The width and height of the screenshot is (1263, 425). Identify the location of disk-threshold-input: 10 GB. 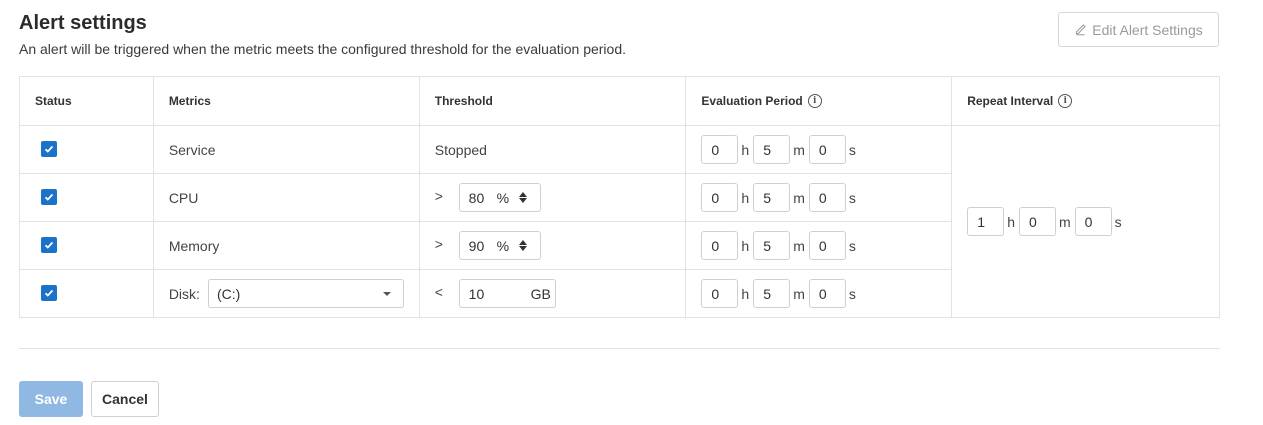
(507, 293).